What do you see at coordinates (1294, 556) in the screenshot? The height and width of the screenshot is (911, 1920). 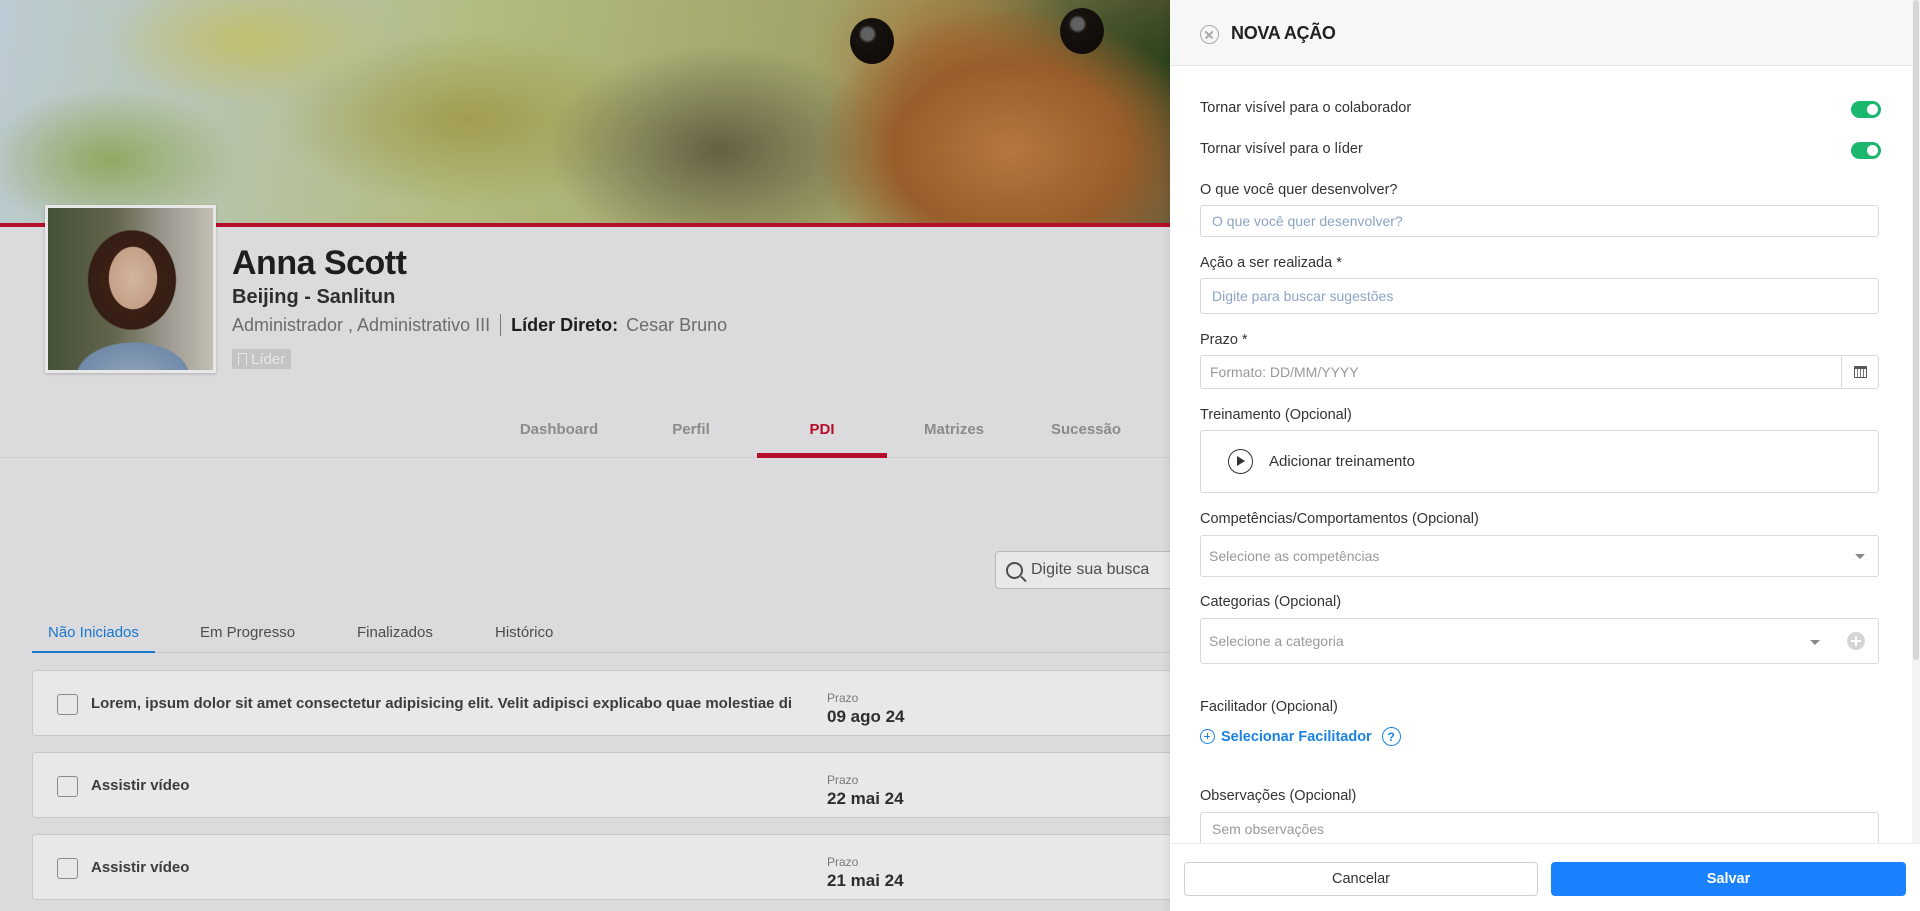 I see `competencies-placeholder: Selecione as competências` at bounding box center [1294, 556].